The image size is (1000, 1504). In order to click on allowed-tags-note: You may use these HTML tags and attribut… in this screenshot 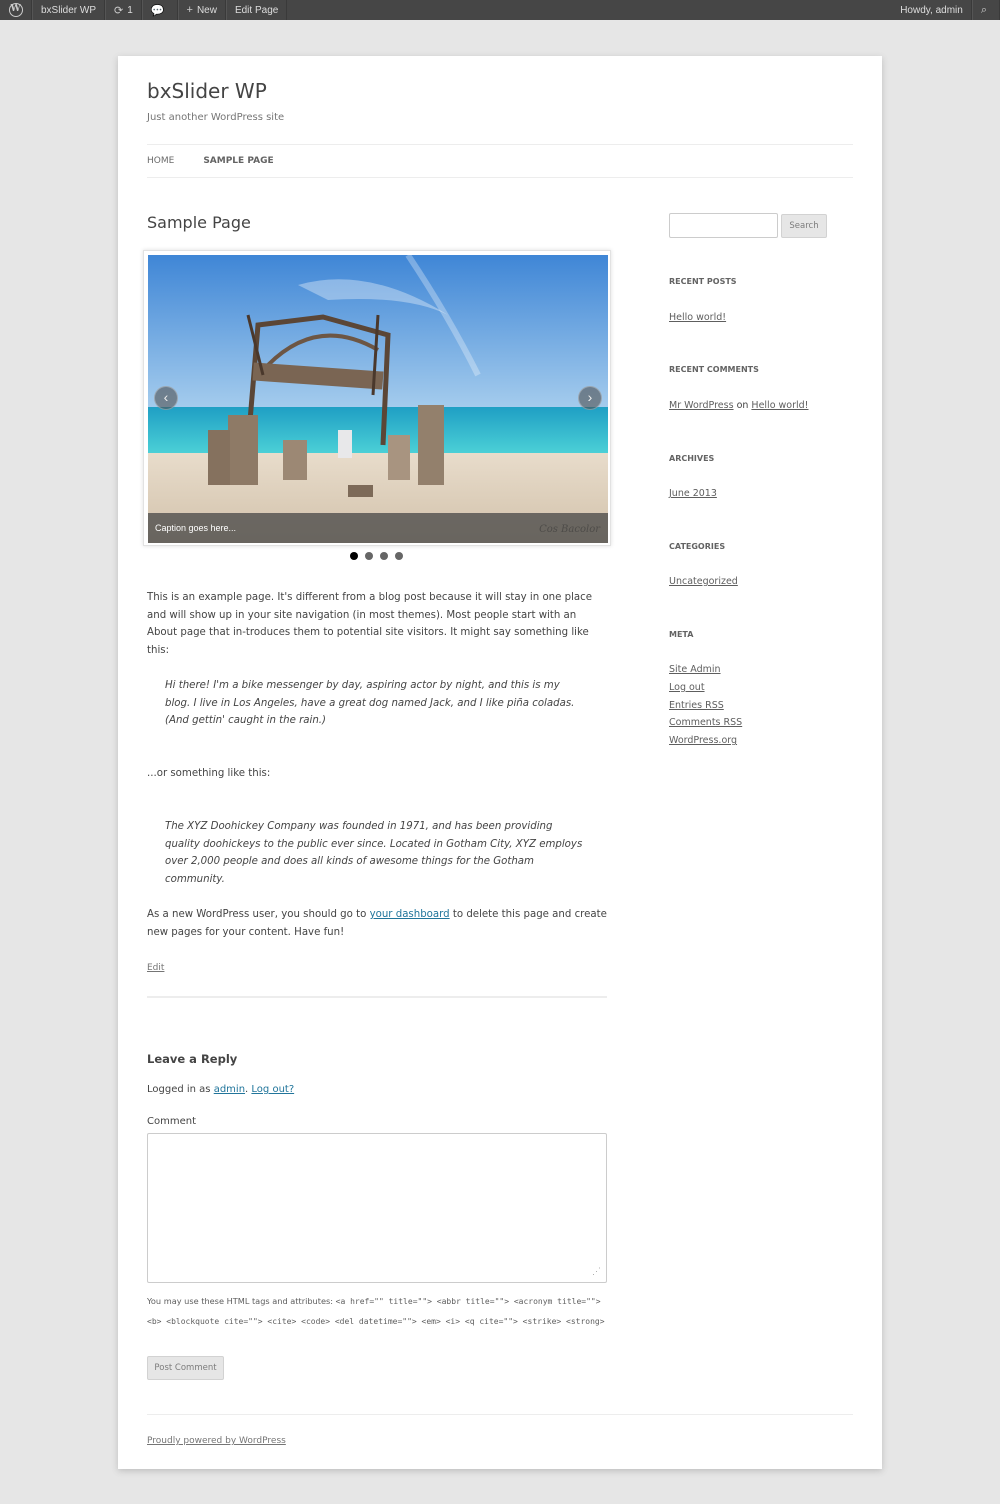, I will do `click(382, 1311)`.